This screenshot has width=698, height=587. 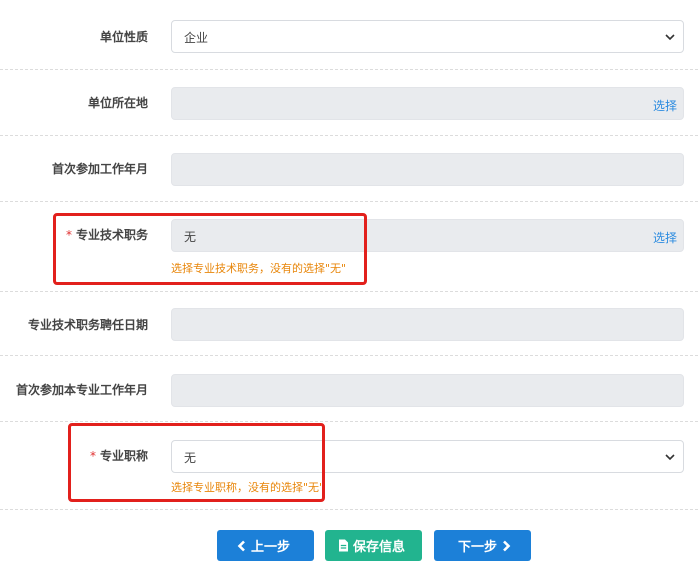 I want to click on next-step-label: 下一步, so click(x=477, y=547).